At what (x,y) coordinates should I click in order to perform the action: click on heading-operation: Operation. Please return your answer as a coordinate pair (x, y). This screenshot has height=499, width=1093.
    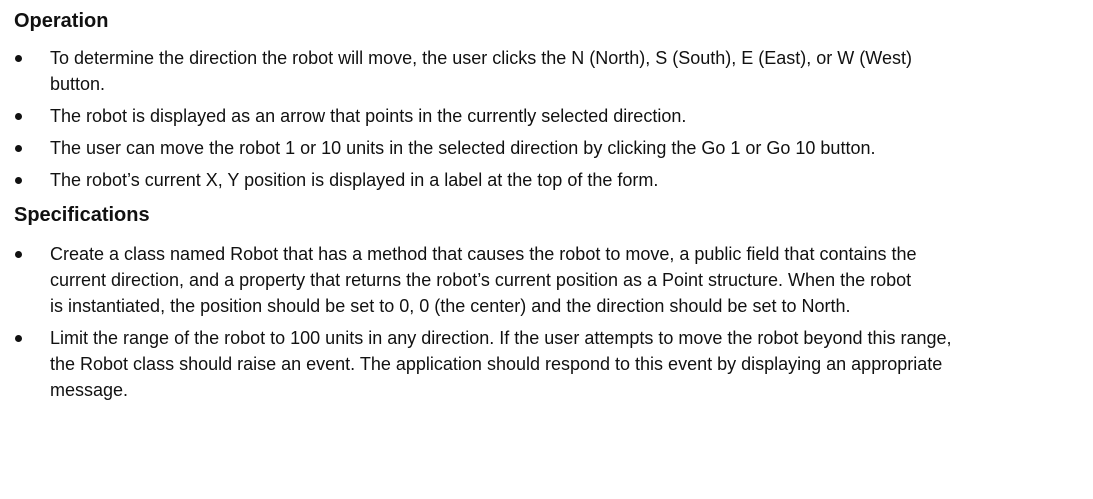
    Looking at the image, I should click on (61, 21).